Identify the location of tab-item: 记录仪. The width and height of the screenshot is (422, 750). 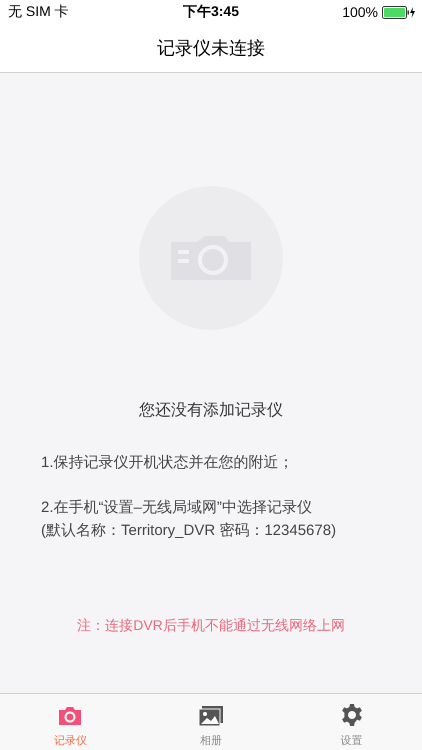
(70, 722).